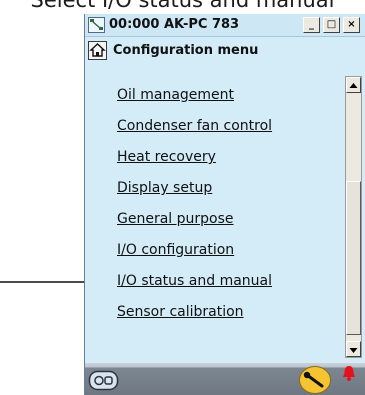 The image size is (365, 395). I want to click on menu-header: Configuration menu, so click(225, 51).